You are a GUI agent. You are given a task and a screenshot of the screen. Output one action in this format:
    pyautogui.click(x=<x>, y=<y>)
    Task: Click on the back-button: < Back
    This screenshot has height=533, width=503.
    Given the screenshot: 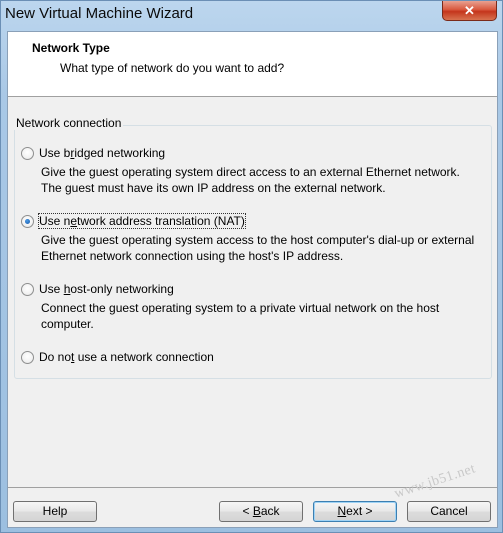 What is the action you would take?
    pyautogui.click(x=261, y=511)
    